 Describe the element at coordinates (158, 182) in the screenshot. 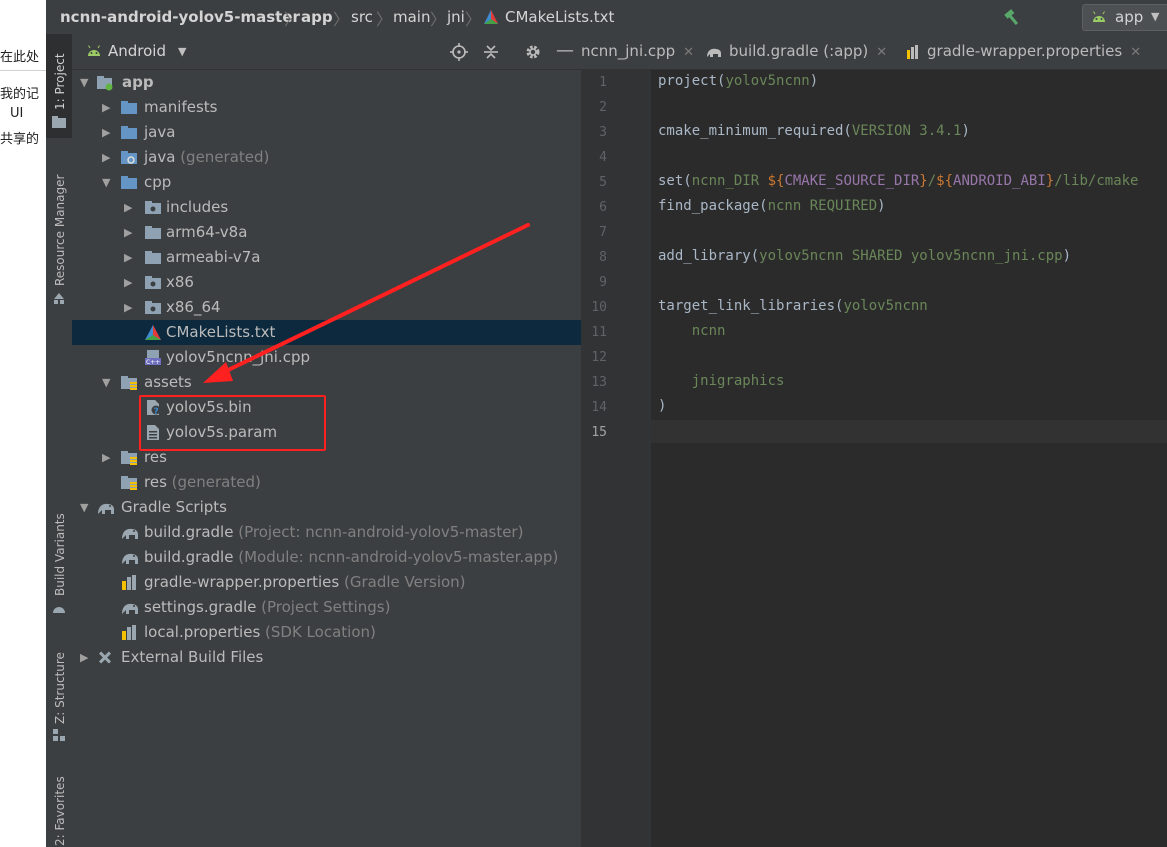

I see `tree-item-label: cpp` at that location.